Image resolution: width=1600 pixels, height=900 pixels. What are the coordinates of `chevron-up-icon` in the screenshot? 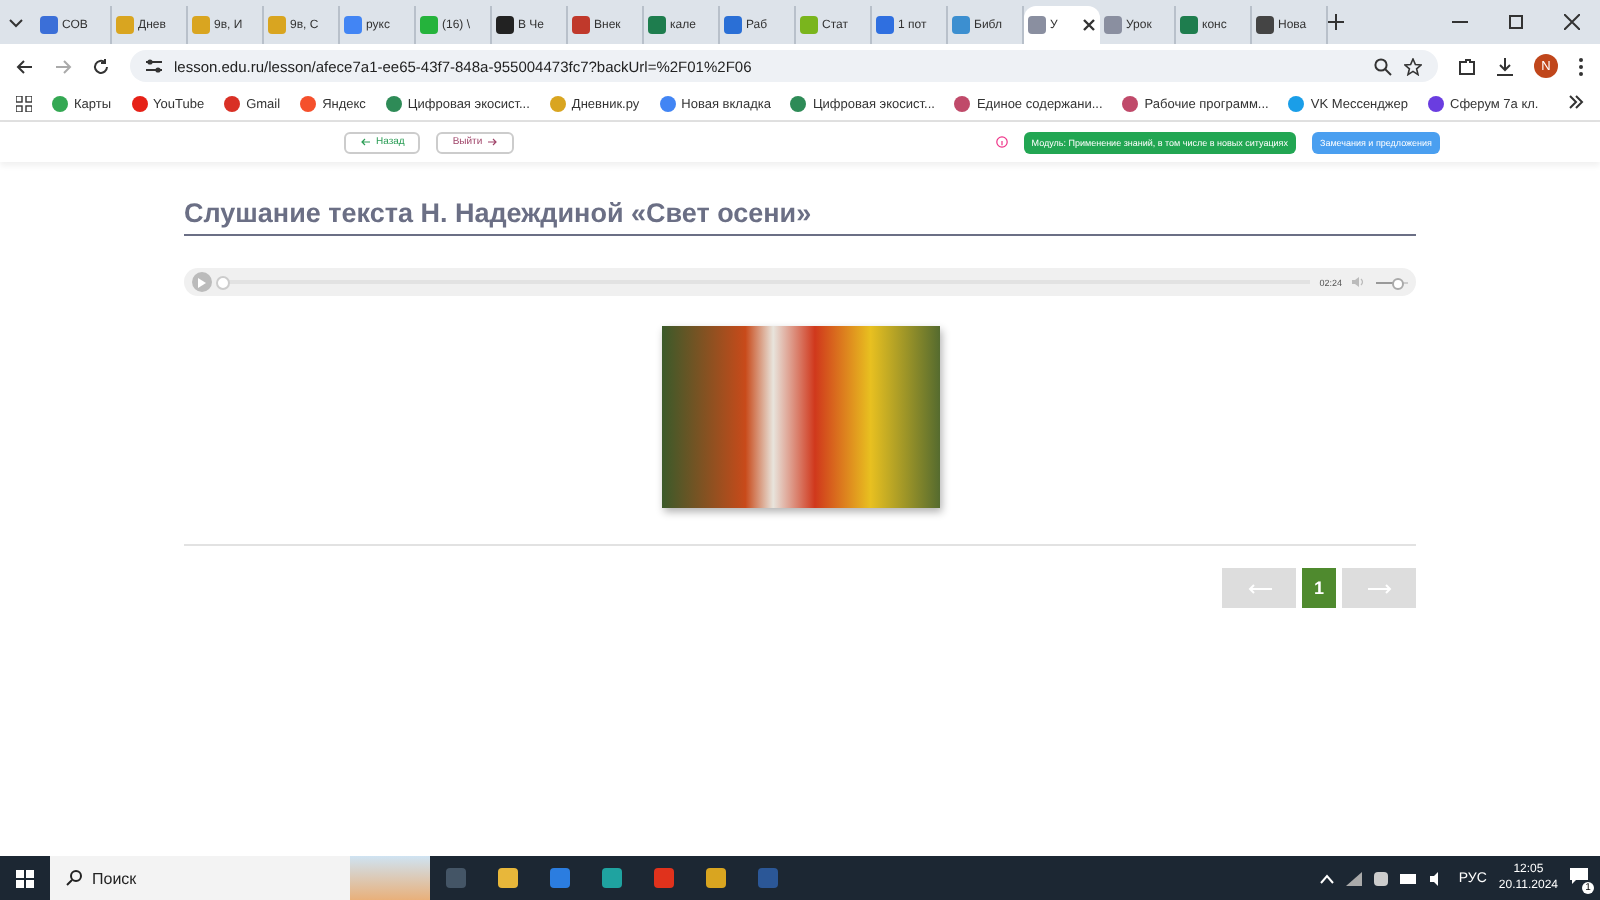 It's located at (1327, 878).